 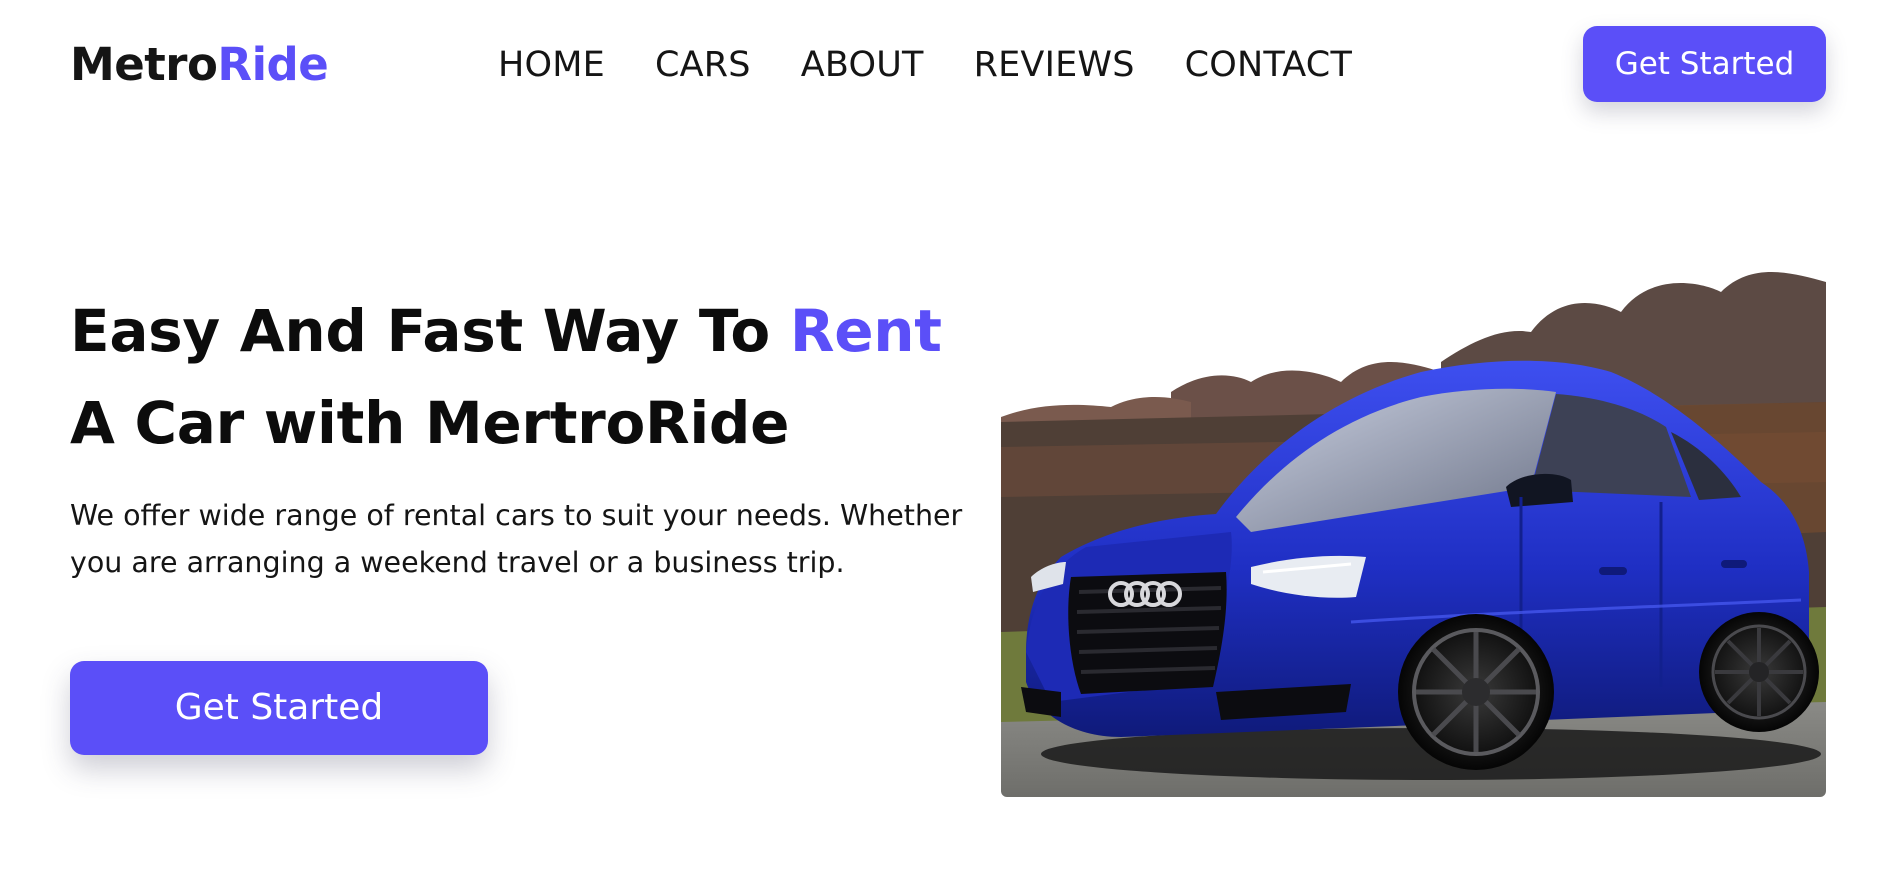 What do you see at coordinates (430, 423) in the screenshot?
I see `hero-title-end: A Car with MertroRide` at bounding box center [430, 423].